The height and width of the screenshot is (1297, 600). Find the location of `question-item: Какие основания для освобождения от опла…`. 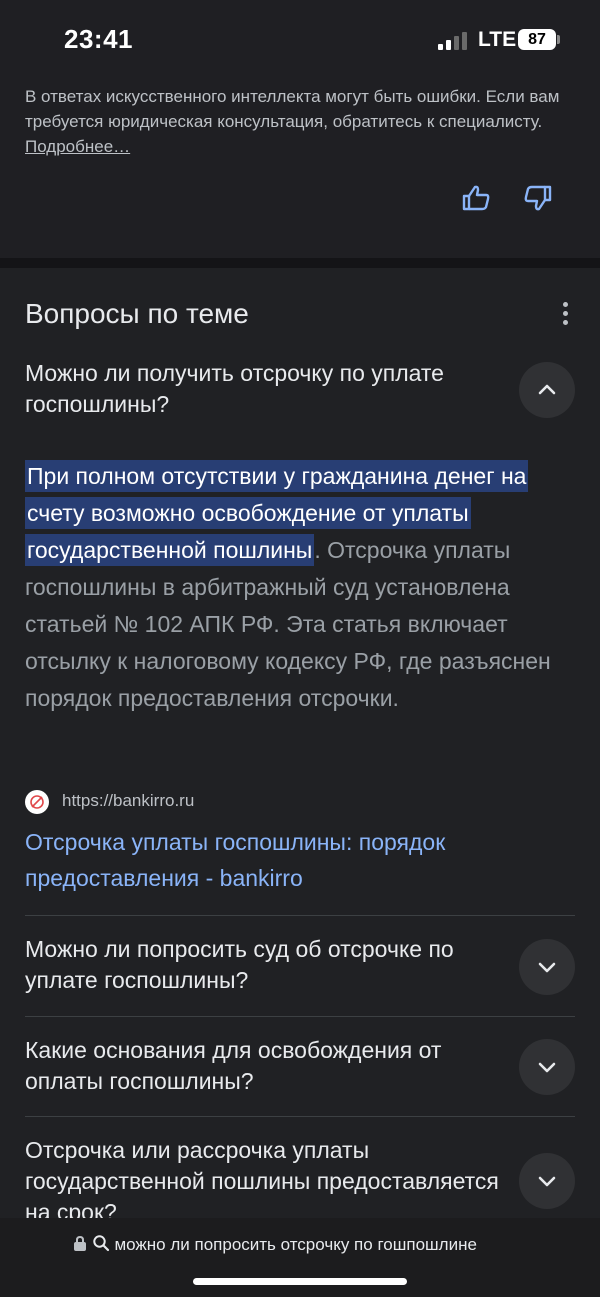

question-item: Какие основания для освобождения от опла… is located at coordinates (265, 1066).